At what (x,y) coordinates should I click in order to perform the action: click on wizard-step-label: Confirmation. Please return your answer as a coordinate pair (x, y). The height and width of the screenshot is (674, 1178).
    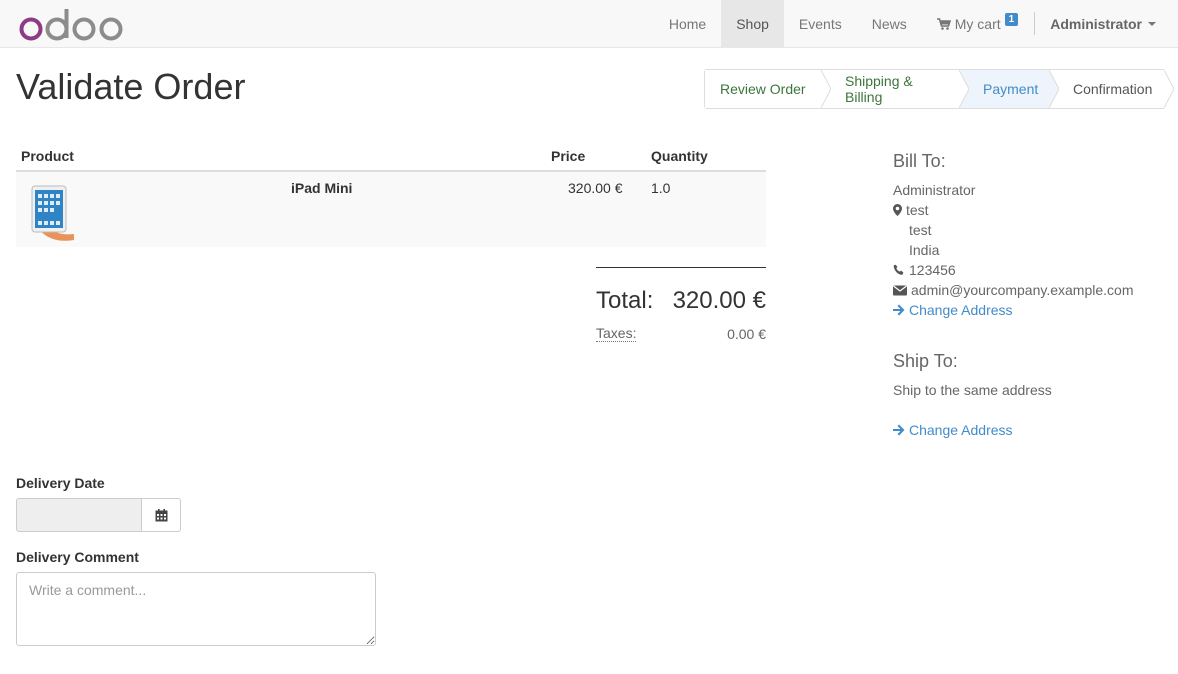
    Looking at the image, I should click on (1113, 89).